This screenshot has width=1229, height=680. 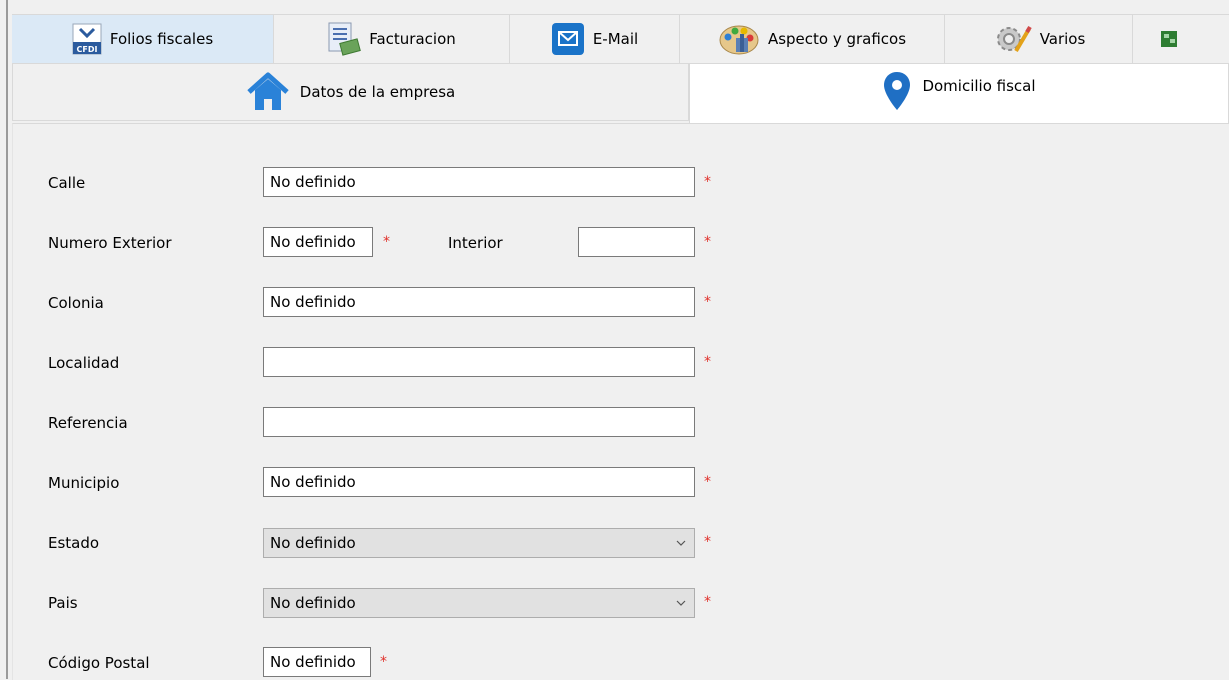 I want to click on home-icon, so click(x=268, y=92).